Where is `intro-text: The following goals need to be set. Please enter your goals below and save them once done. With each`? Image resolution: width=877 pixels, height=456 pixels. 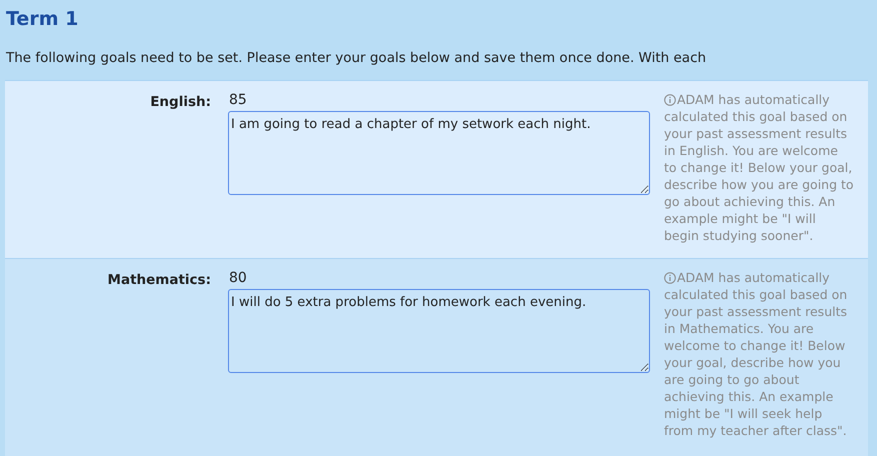 intro-text: The following goals need to be set. Please enter your goals below and save them once done. With each is located at coordinates (356, 58).